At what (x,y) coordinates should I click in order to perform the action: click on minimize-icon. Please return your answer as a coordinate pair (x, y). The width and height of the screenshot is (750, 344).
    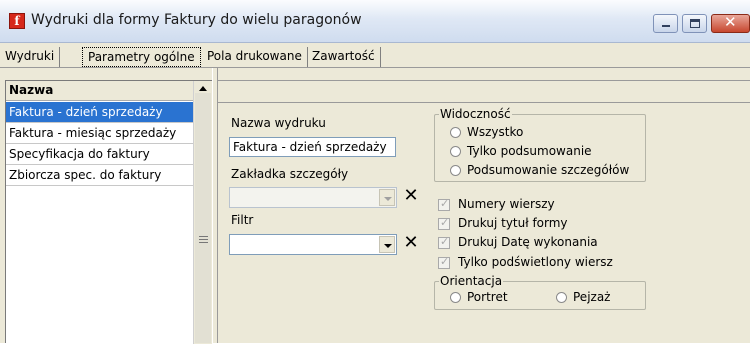
    Looking at the image, I should click on (666, 26).